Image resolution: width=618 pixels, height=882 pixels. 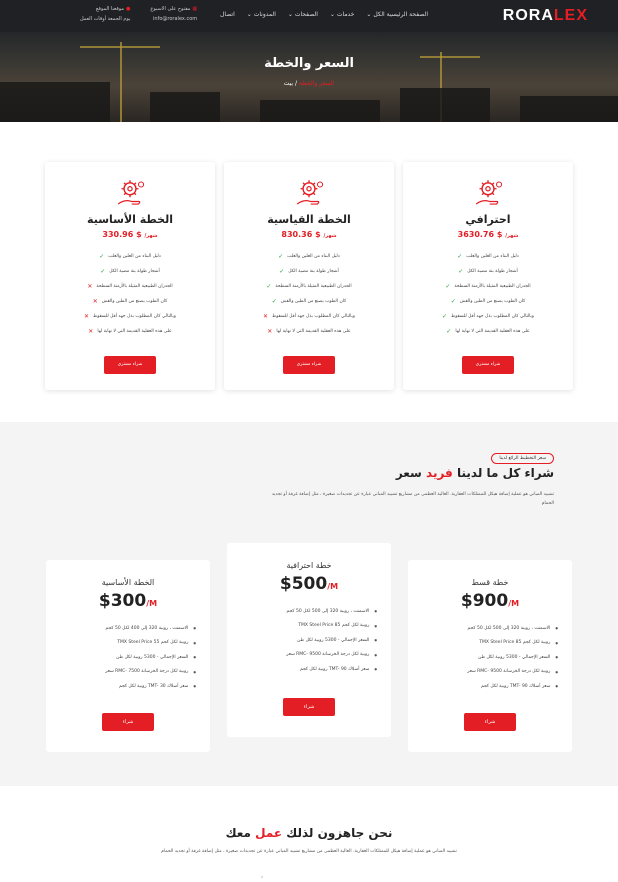 What do you see at coordinates (105, 19) in the screenshot?
I see `hours-value: يوم الجمعة أوقات العمل` at bounding box center [105, 19].